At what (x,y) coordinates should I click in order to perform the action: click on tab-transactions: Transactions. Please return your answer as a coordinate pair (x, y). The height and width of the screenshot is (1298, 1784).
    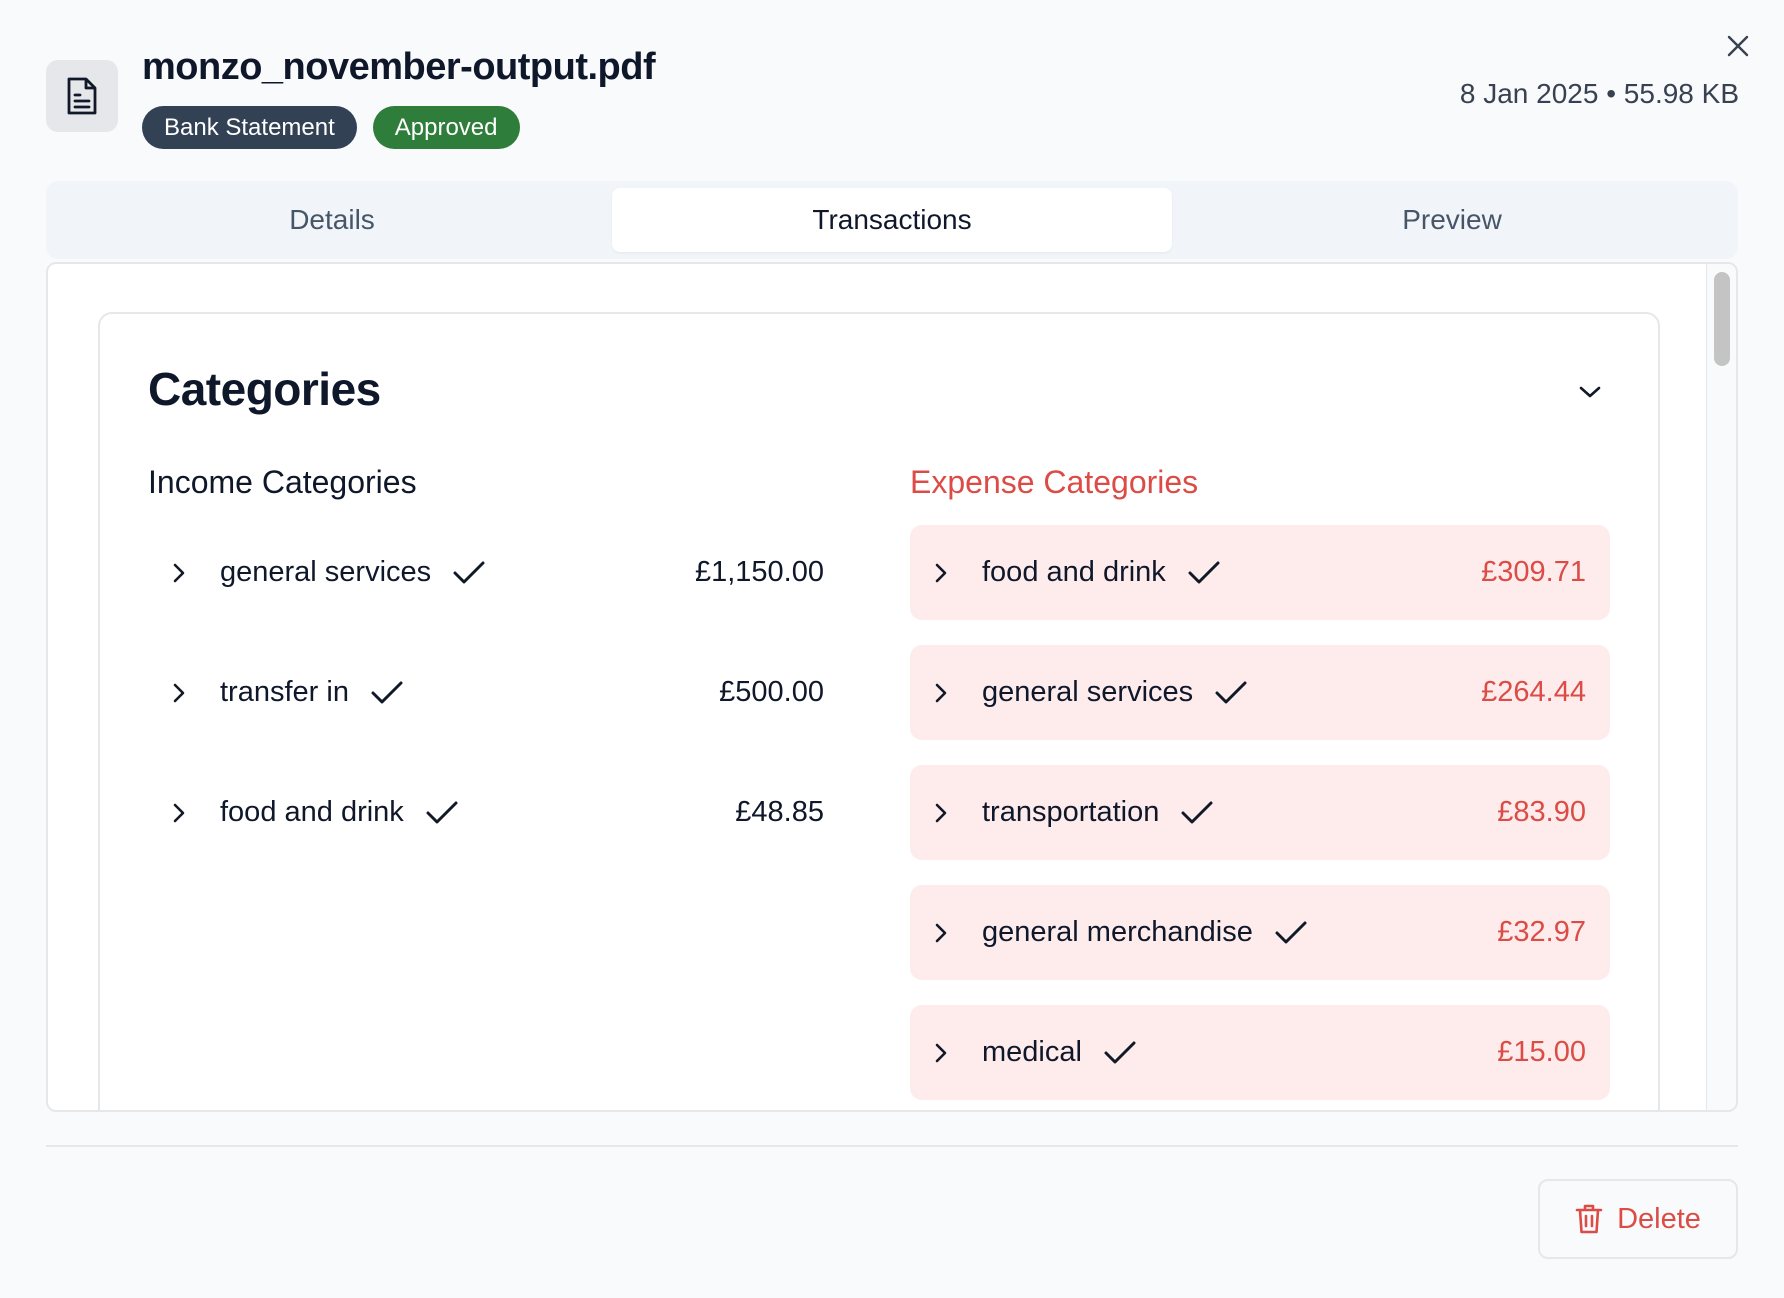
    Looking at the image, I should click on (892, 220).